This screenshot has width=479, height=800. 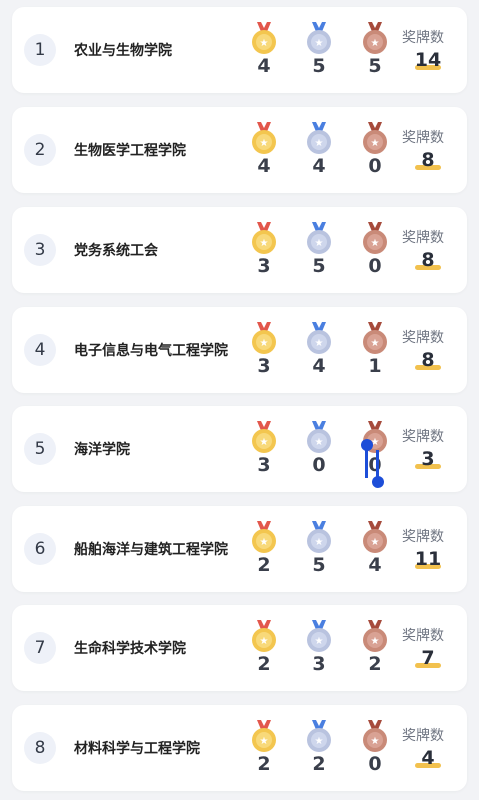 What do you see at coordinates (239, 50) in the screenshot?
I see `ranking-row: 1 农业与生物学院 ★ 4 ★ 5 ★ 5 奖牌数 14` at bounding box center [239, 50].